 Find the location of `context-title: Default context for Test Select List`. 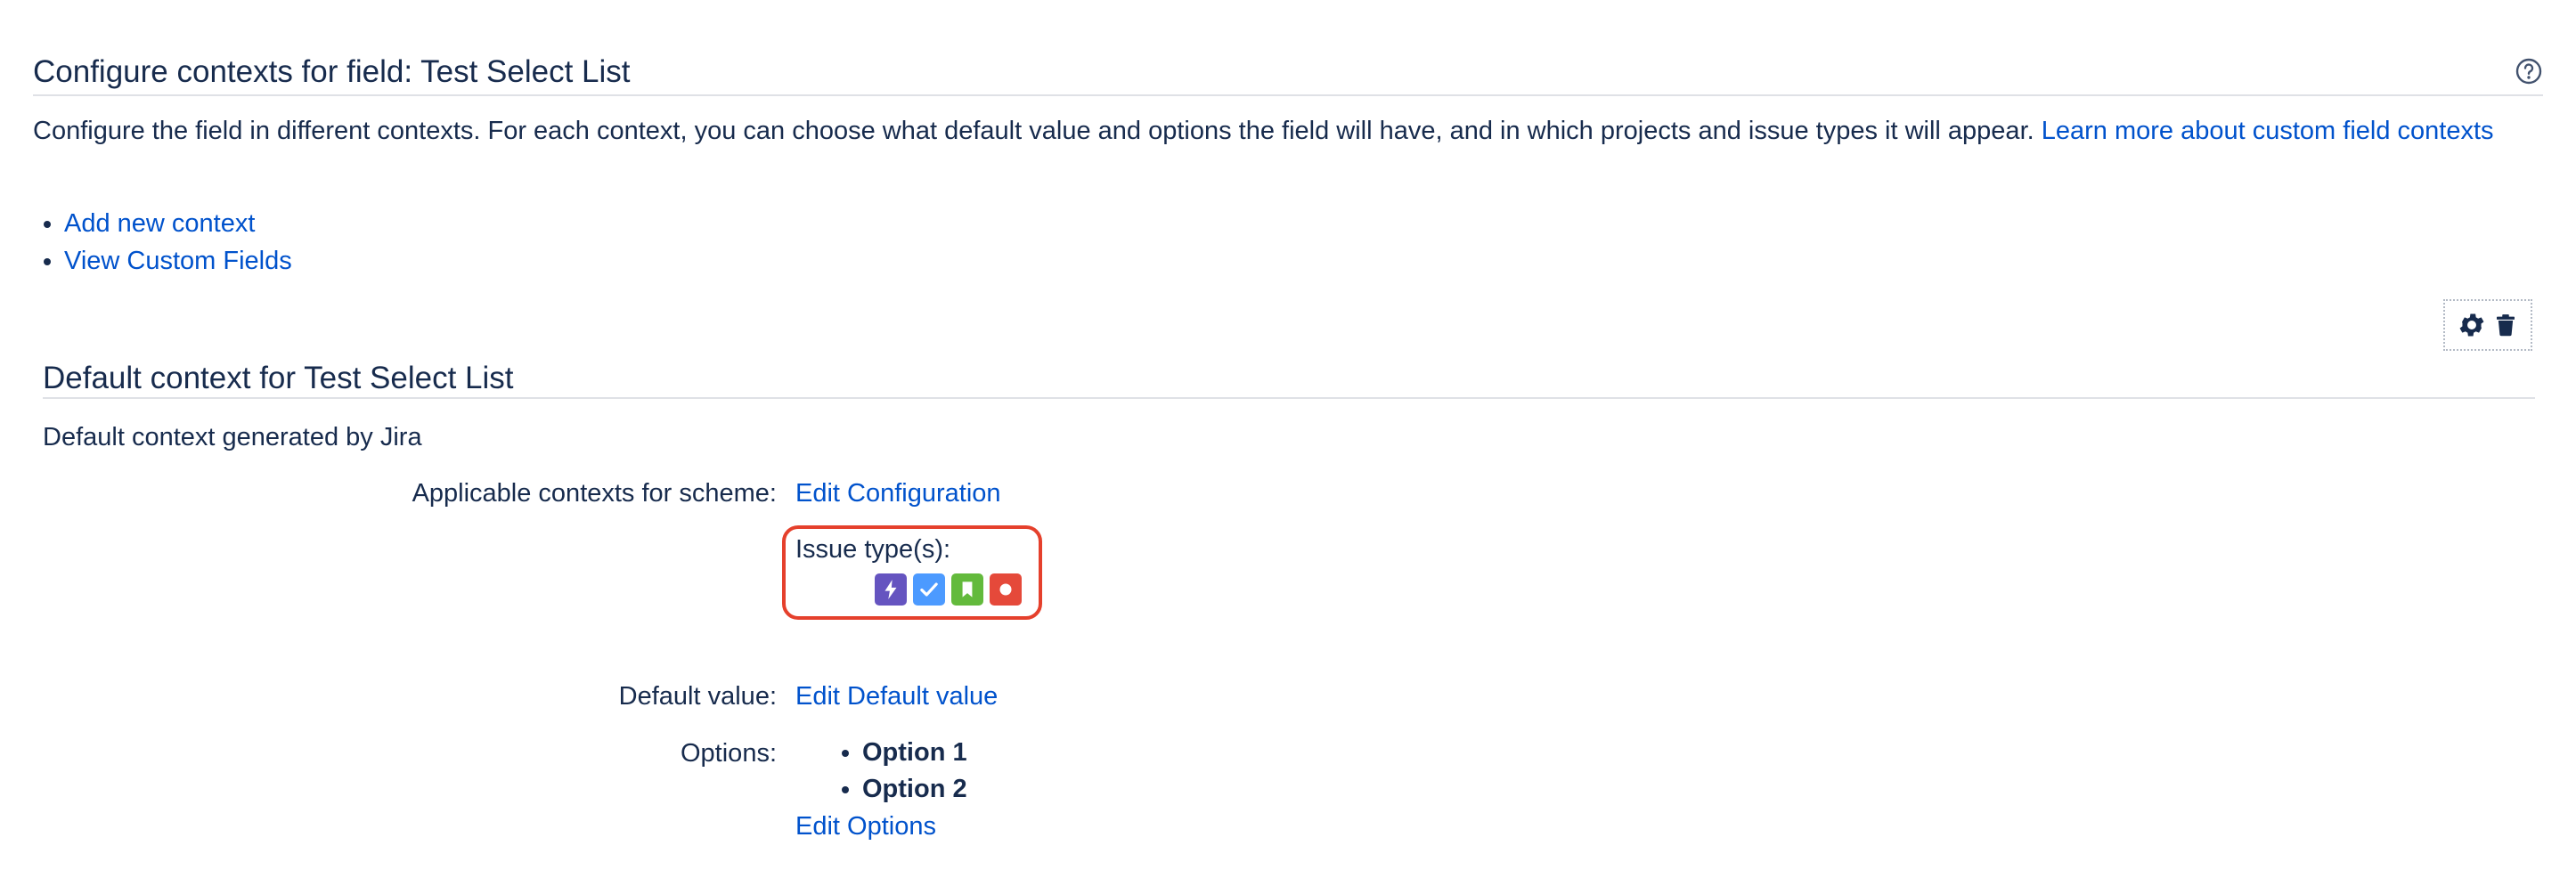

context-title: Default context for Test Select List is located at coordinates (279, 378).